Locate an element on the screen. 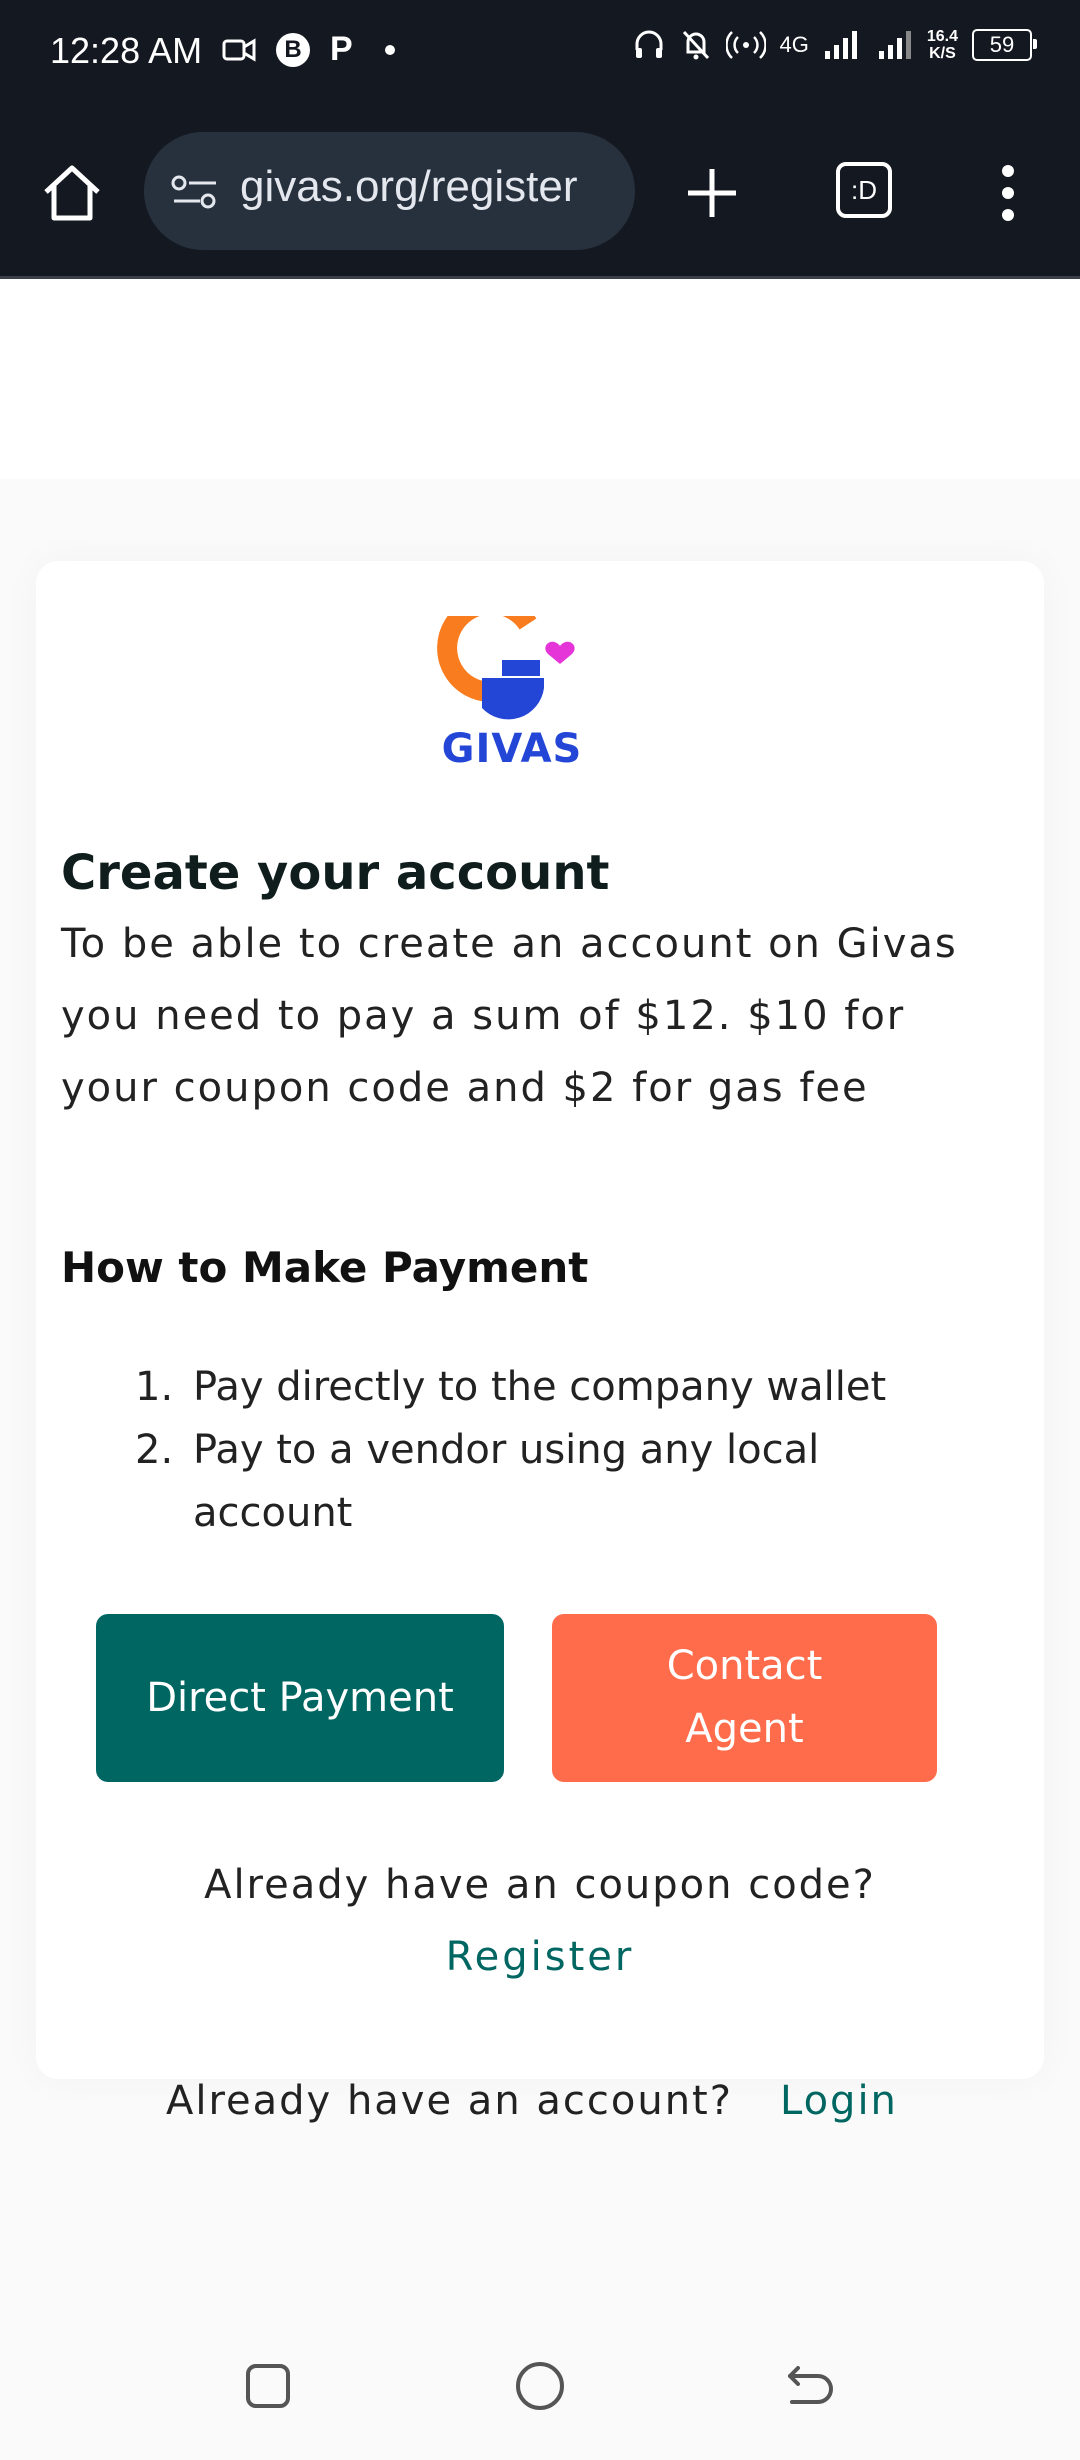 The height and width of the screenshot is (2460, 1080). back-icon is located at coordinates (810, 2386).